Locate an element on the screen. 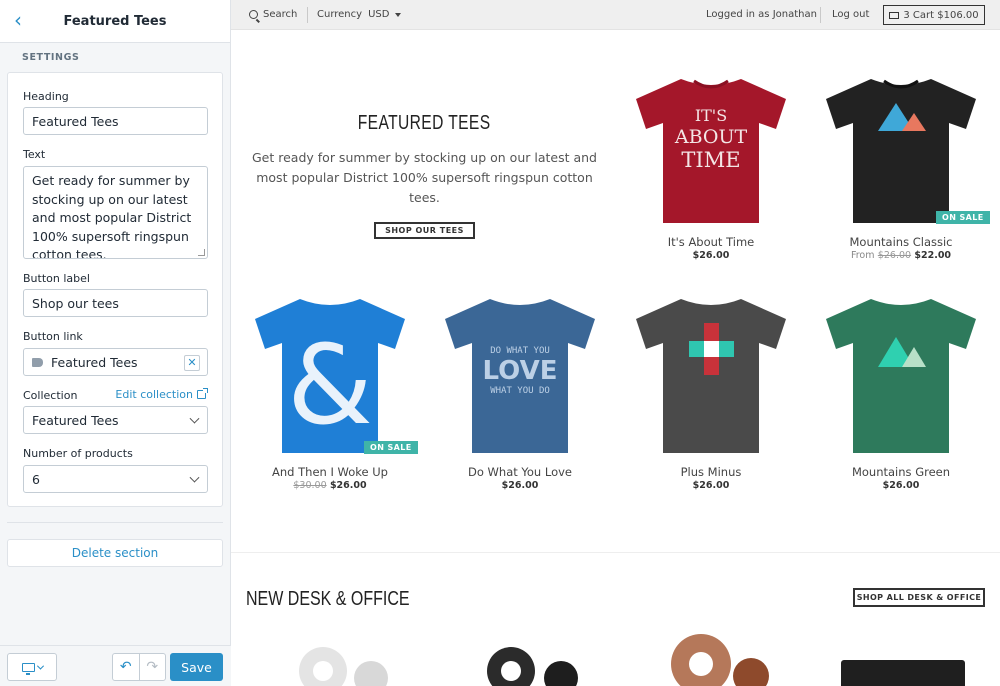  section-title: Featured Tees is located at coordinates (115, 21).